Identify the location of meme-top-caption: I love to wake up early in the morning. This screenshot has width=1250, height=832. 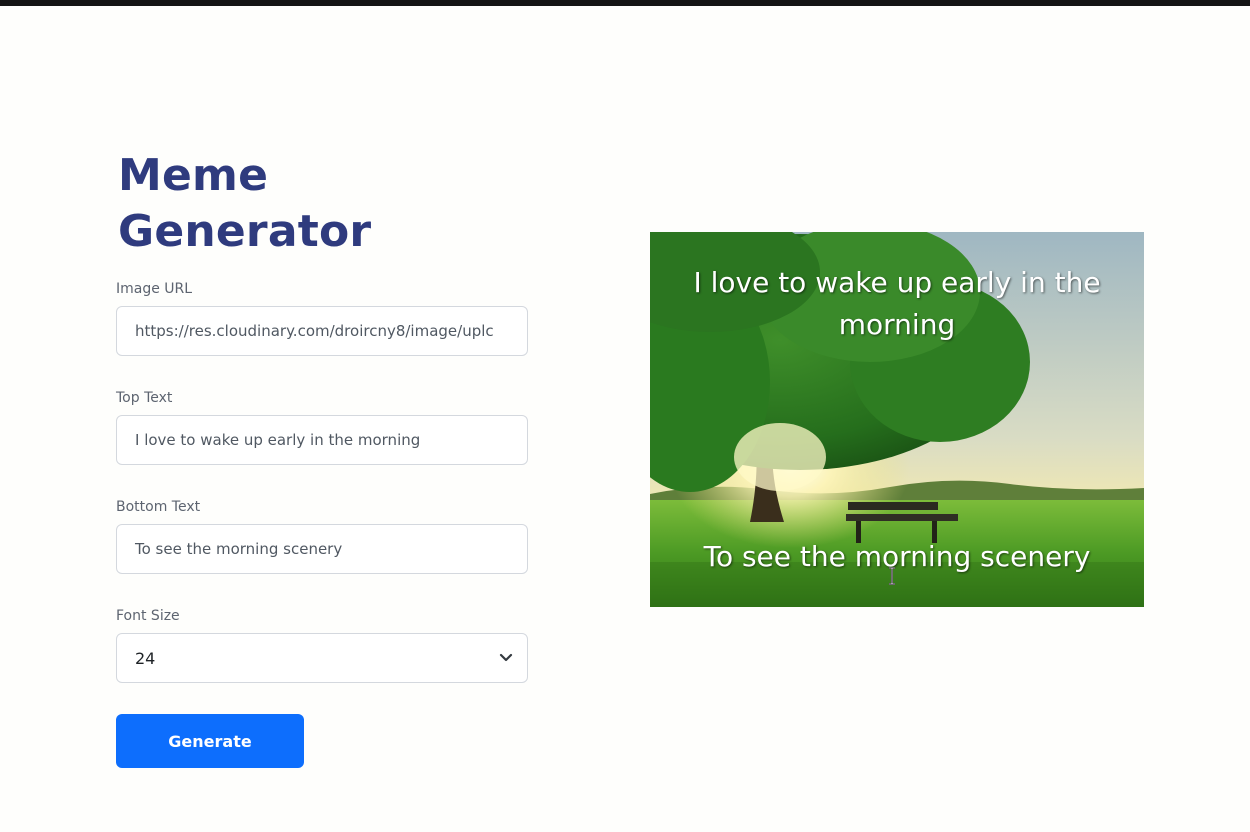
(897, 303).